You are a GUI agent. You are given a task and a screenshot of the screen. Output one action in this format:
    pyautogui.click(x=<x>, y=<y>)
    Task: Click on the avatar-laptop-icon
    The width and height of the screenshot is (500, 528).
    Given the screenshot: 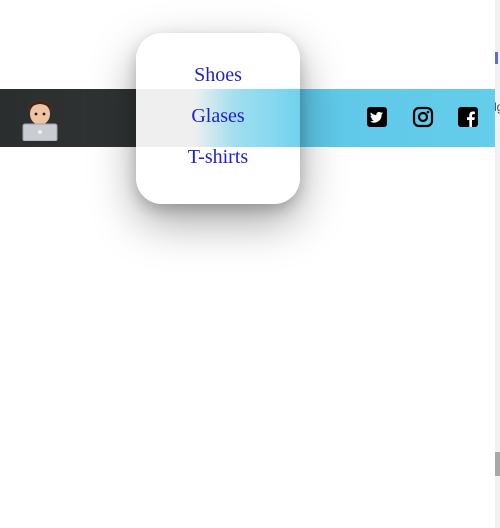 What is the action you would take?
    pyautogui.click(x=40, y=119)
    